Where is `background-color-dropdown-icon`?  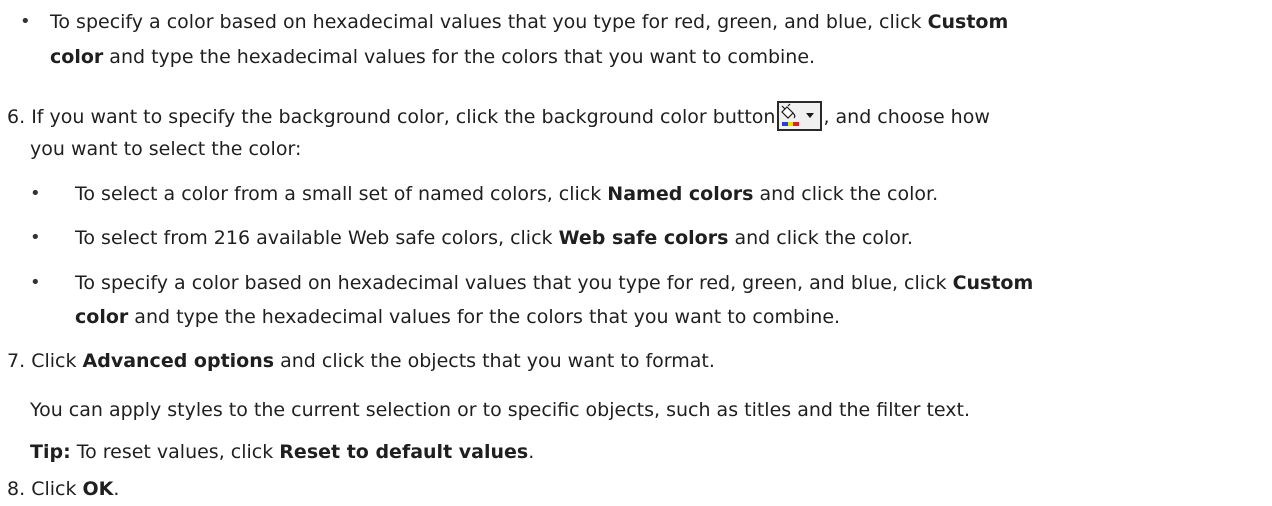 background-color-dropdown-icon is located at coordinates (798, 114).